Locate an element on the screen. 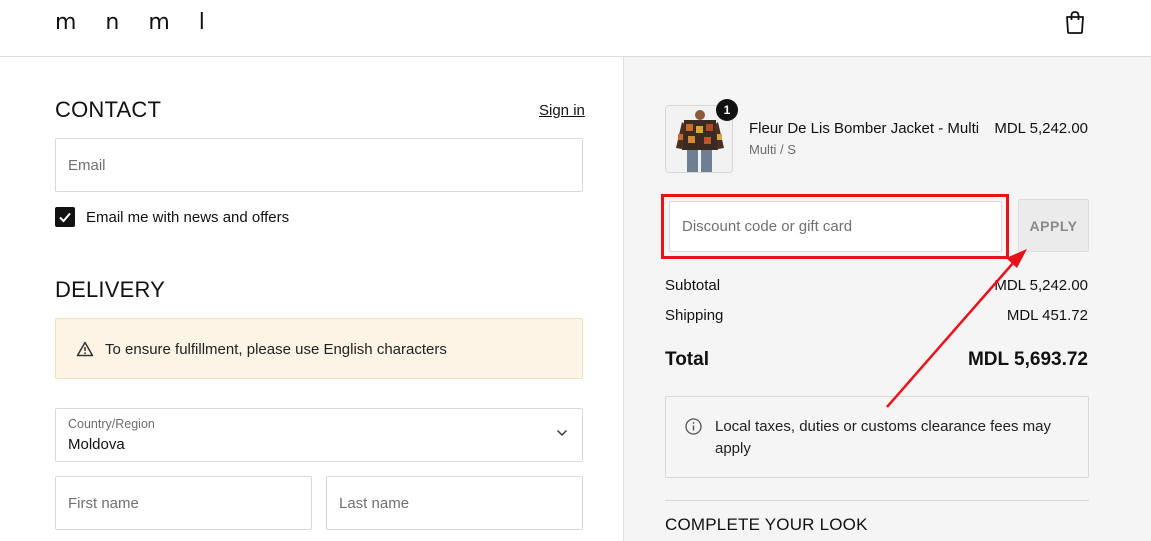 This screenshot has width=1151, height=541. first-name-input is located at coordinates (183, 503).